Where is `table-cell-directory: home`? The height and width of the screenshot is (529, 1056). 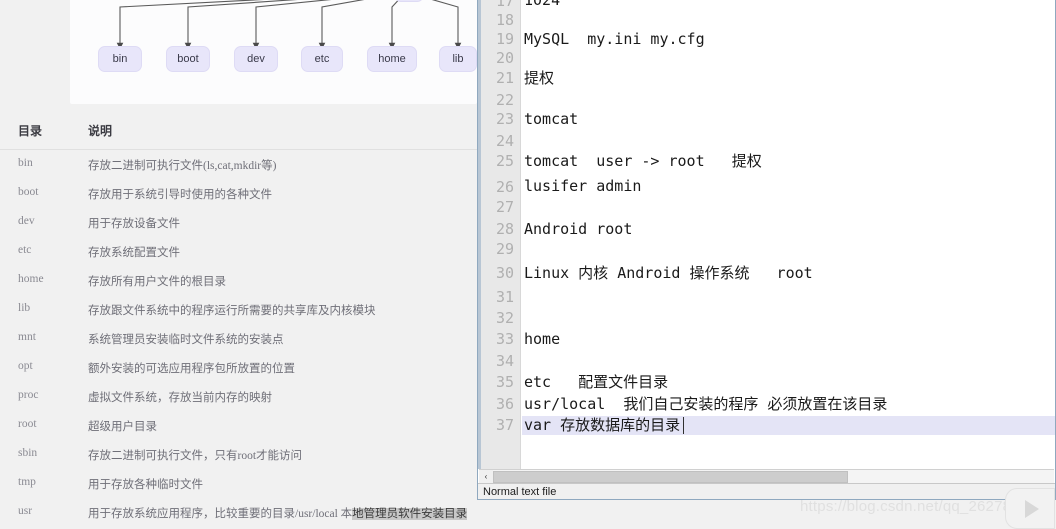
table-cell-directory: home is located at coordinates (31, 279).